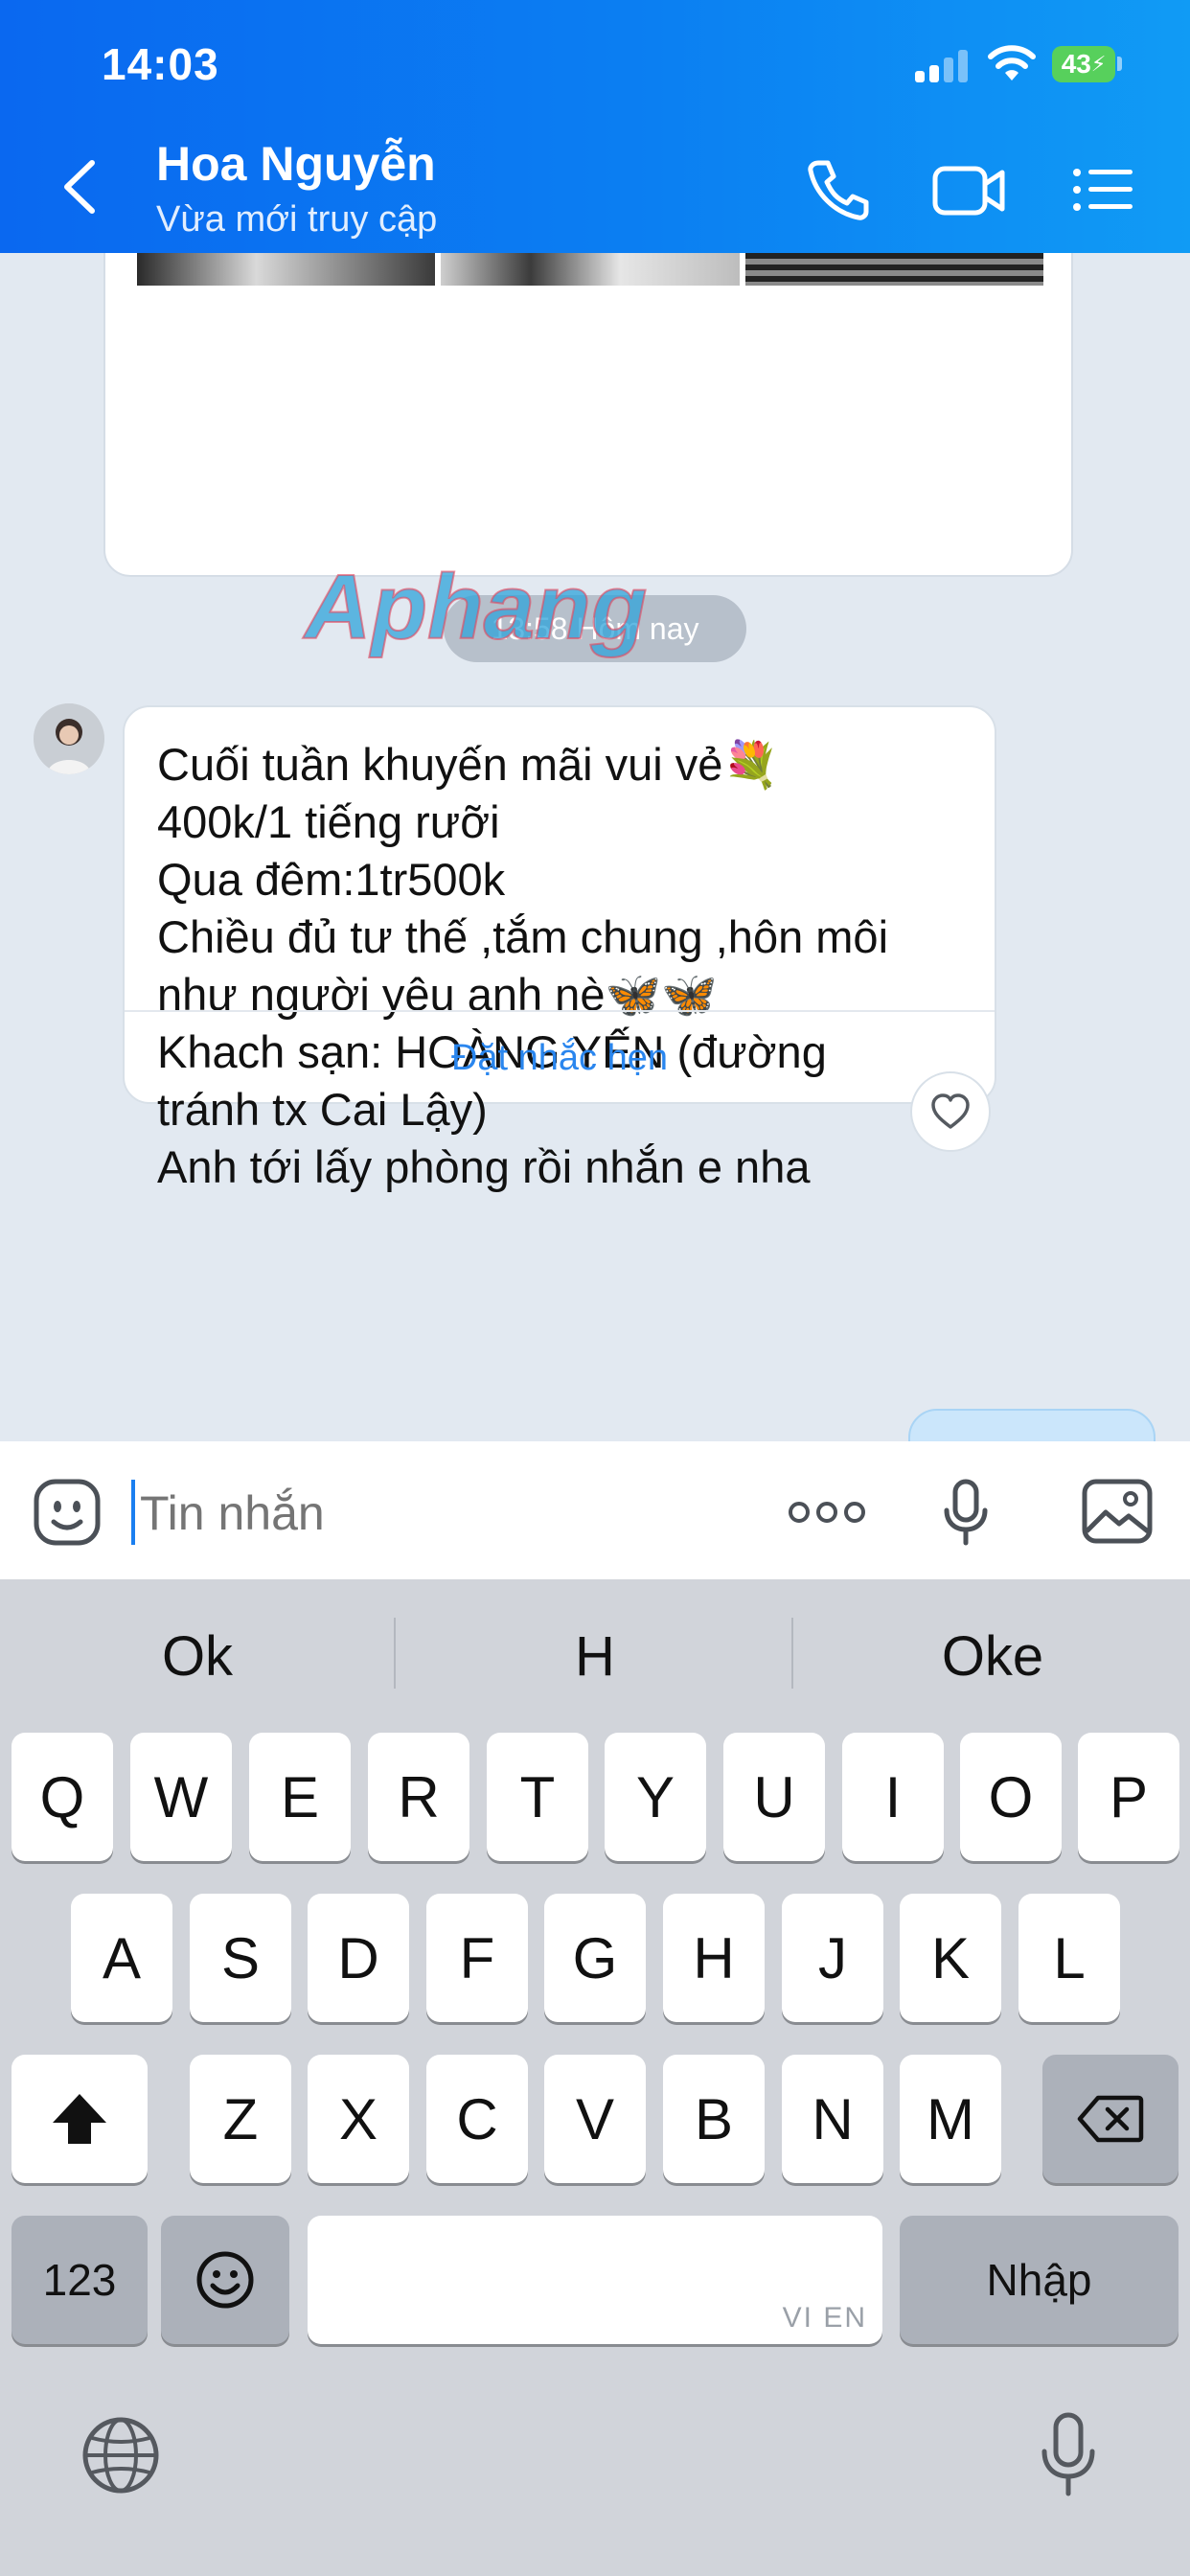  Describe the element at coordinates (1103, 189) in the screenshot. I see `menu-list-icon` at that location.